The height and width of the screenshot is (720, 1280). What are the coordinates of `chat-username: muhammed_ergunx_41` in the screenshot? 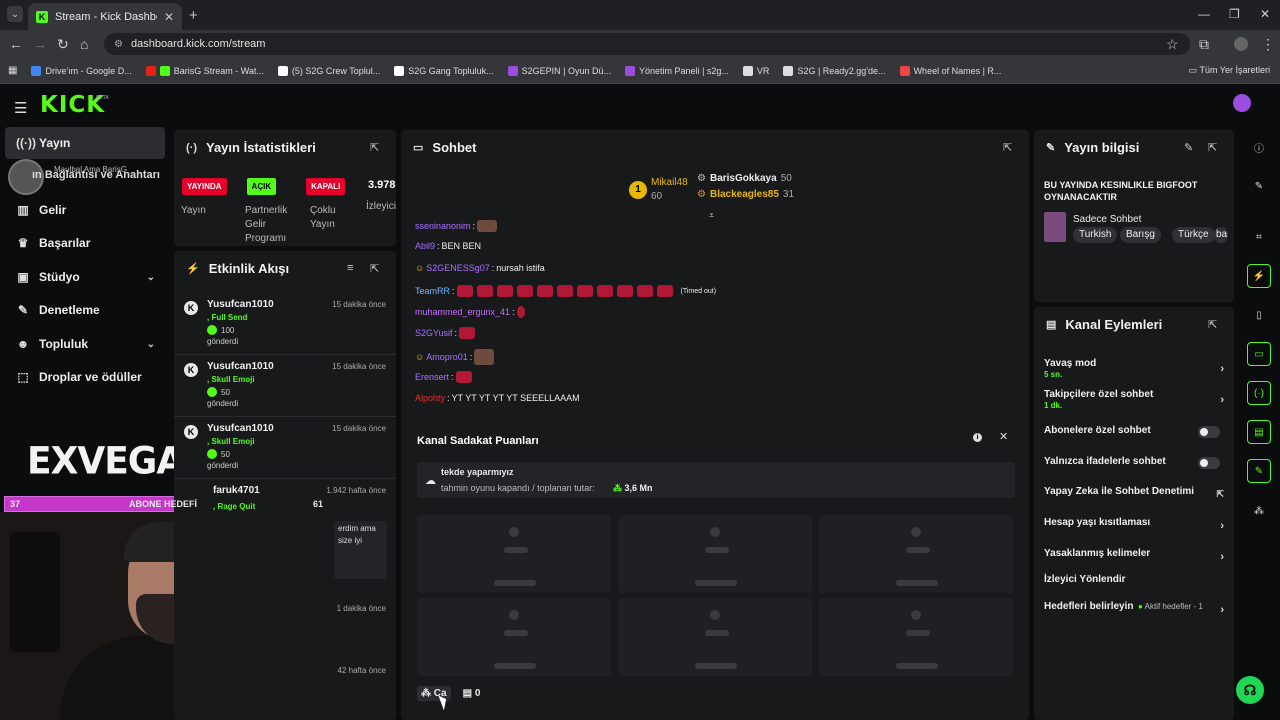 It's located at (462, 312).